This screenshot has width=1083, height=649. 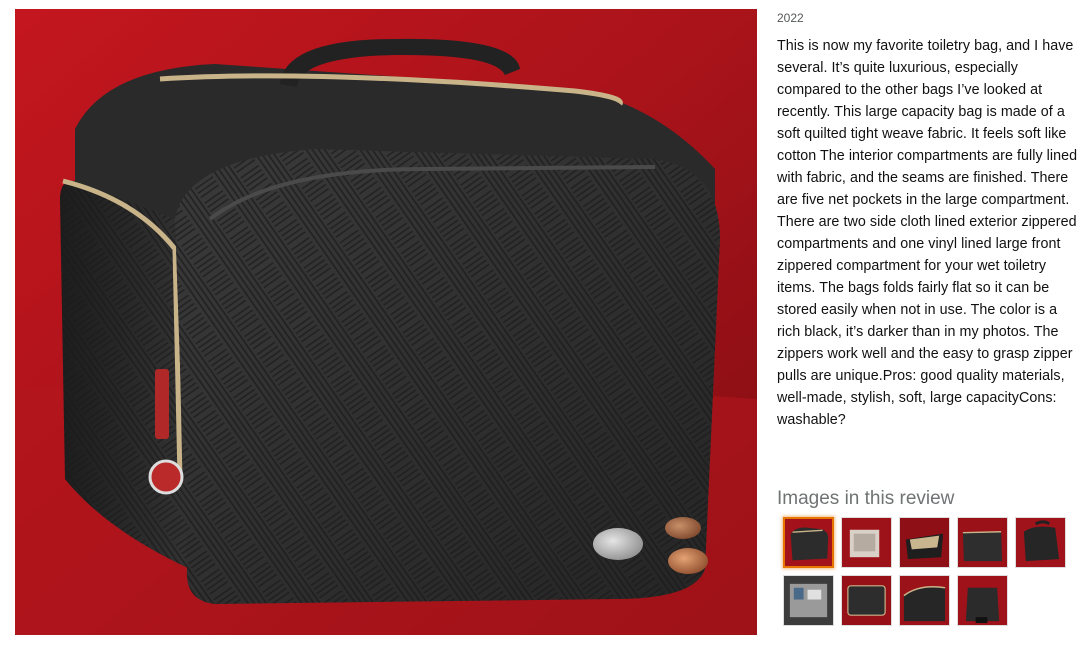 I want to click on bag-thumbnail-image, so click(x=808, y=542).